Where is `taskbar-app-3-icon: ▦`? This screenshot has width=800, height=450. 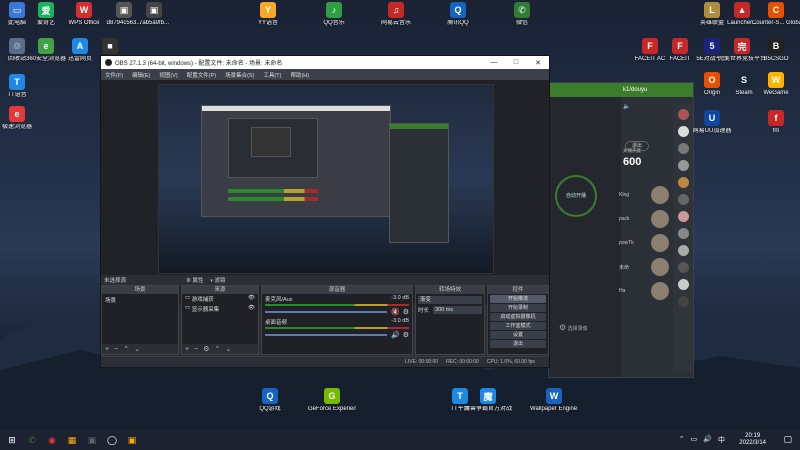 taskbar-app-3-icon: ▦ is located at coordinates (72, 440).